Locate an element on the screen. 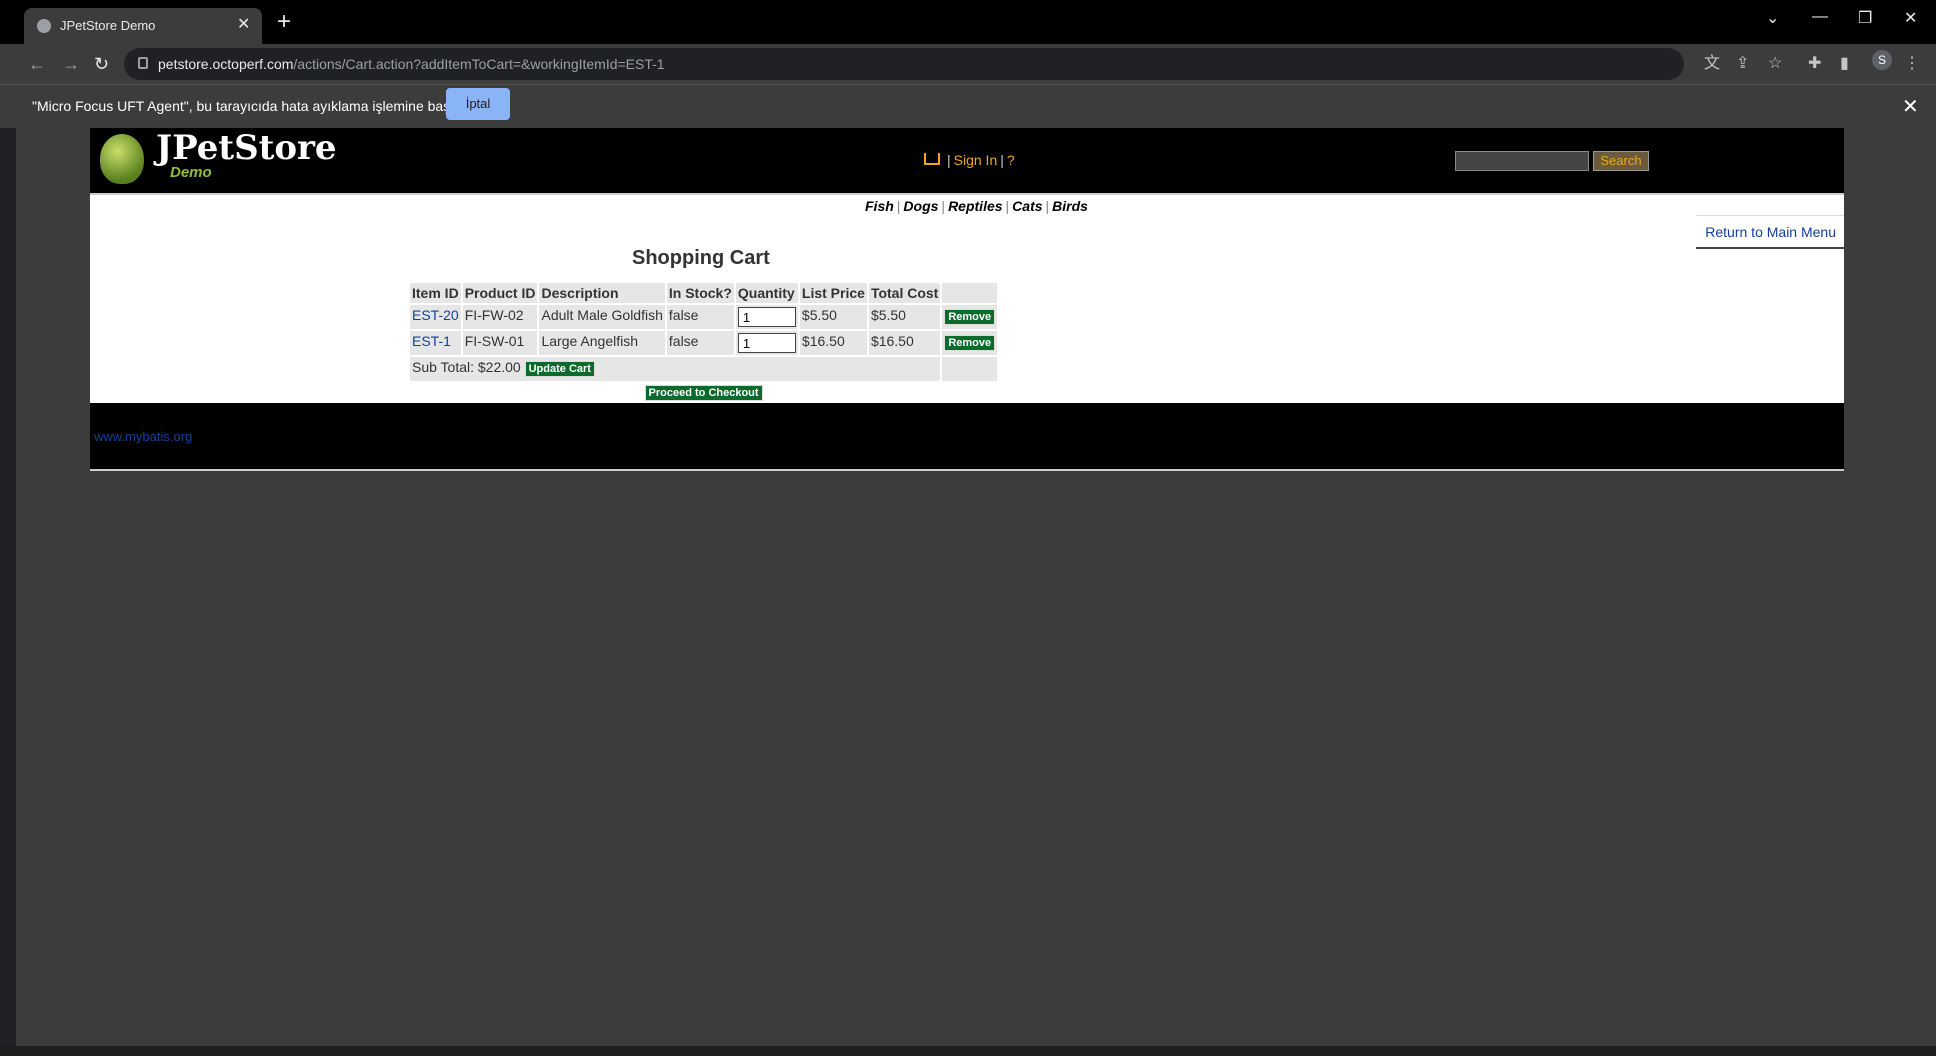  quicklink-cats: Cats is located at coordinates (1027, 206).